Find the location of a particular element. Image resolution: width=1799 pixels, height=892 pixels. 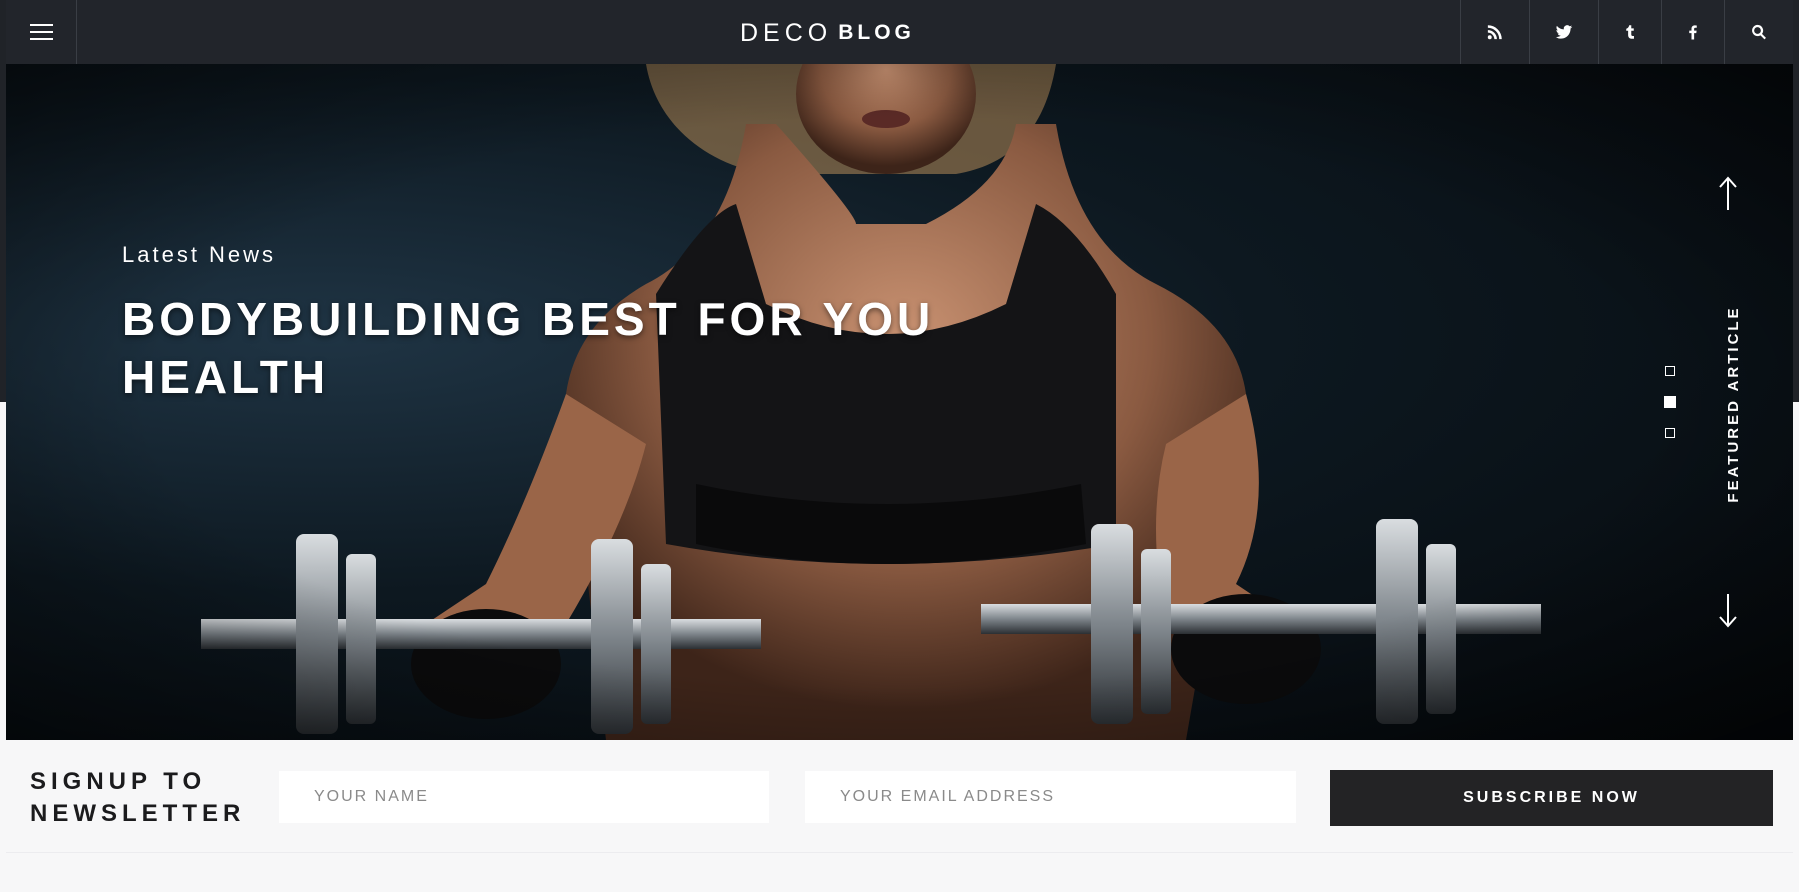

arrow-up-icon is located at coordinates (1728, 193).